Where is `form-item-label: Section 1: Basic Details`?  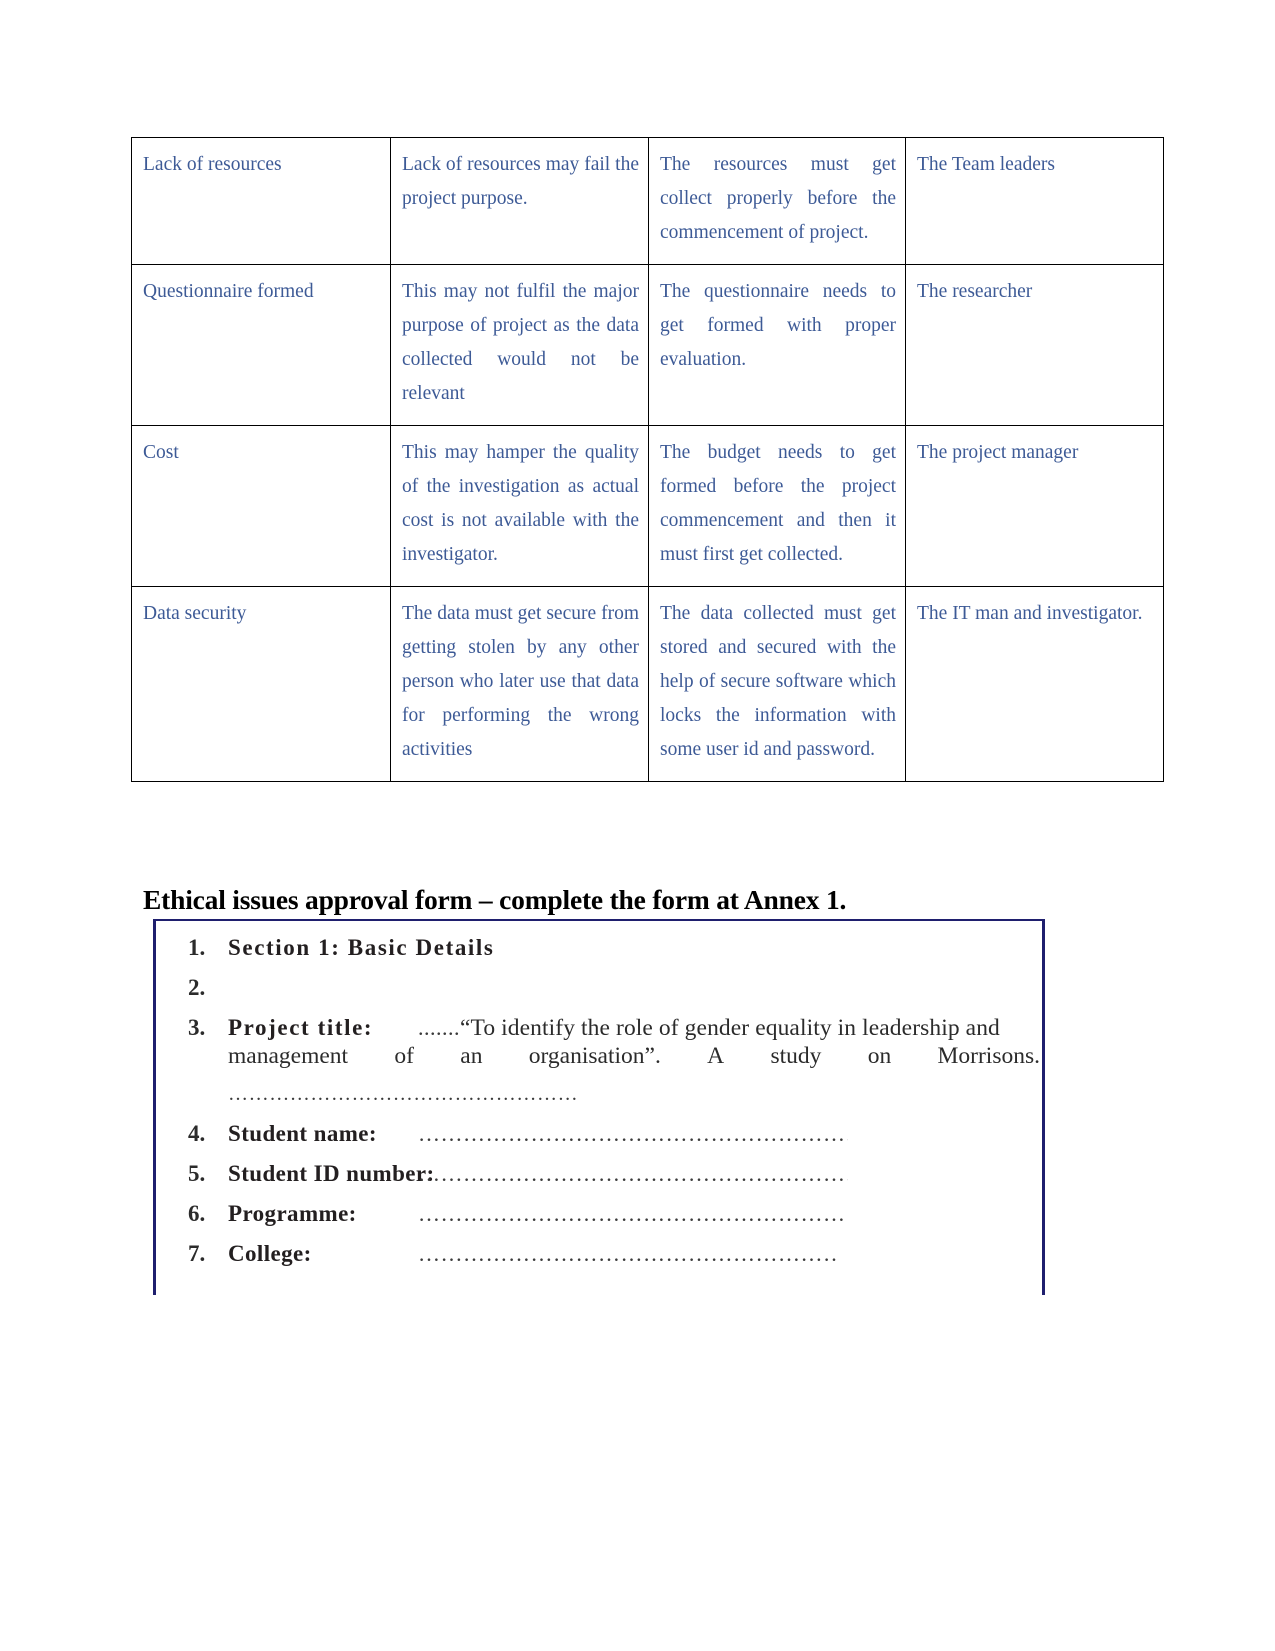
form-item-label: Section 1: Basic Details is located at coordinates (361, 947).